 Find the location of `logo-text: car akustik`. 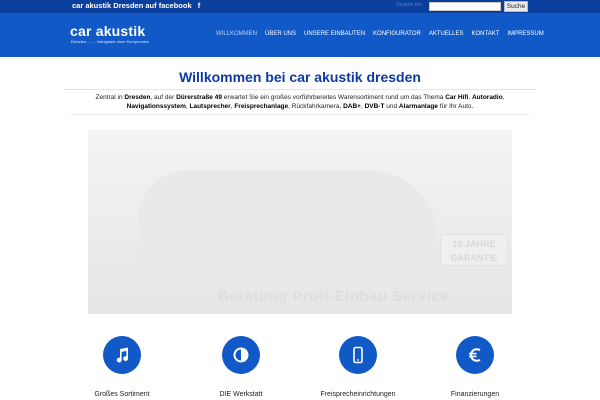

logo-text: car akustik is located at coordinates (108, 31).